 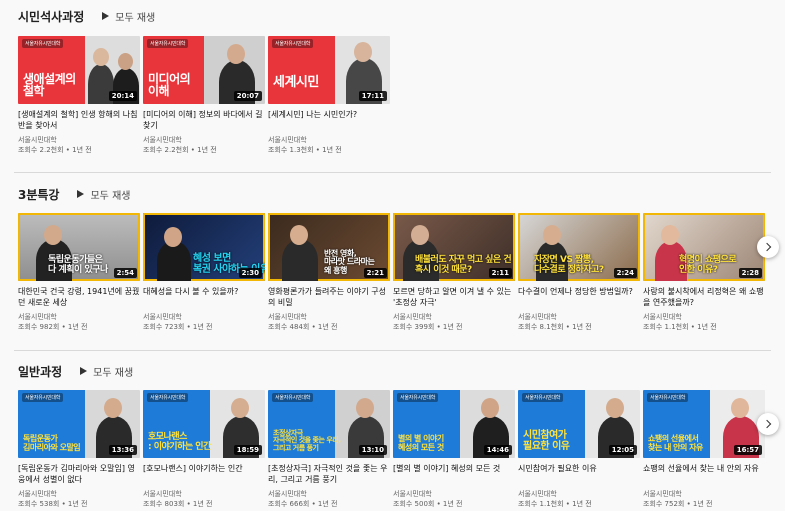 I want to click on video-title: 다수결이 언제나 정당한 방법일까?, so click(x=579, y=297).